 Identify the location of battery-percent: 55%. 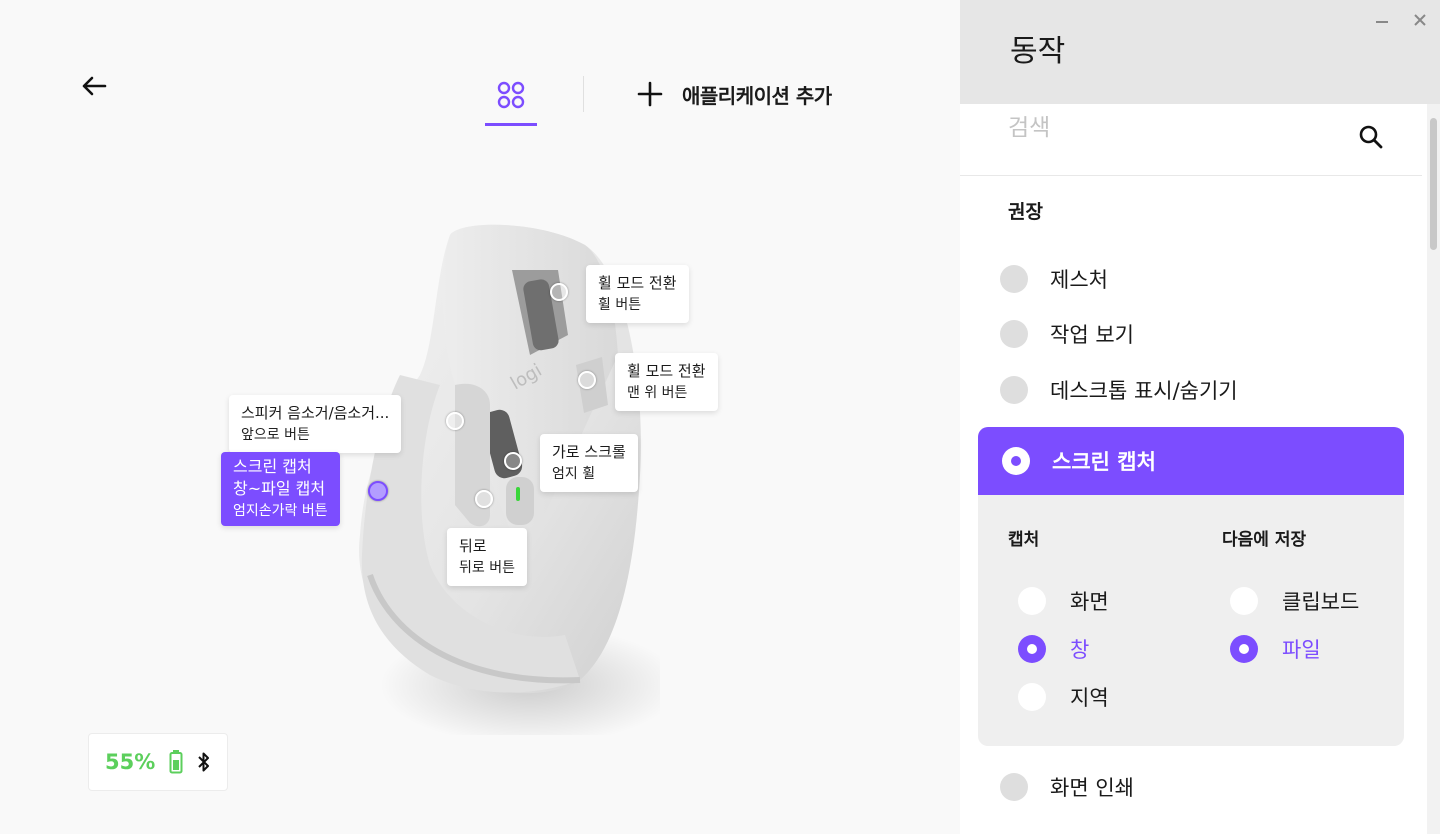
(130, 762).